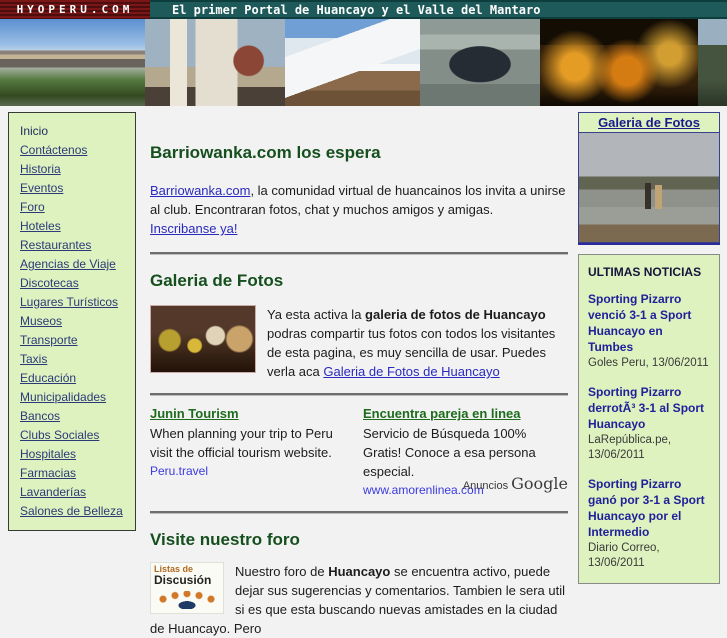  Describe the element at coordinates (619, 62) in the screenshot. I see `banner-photo-night-city` at that location.